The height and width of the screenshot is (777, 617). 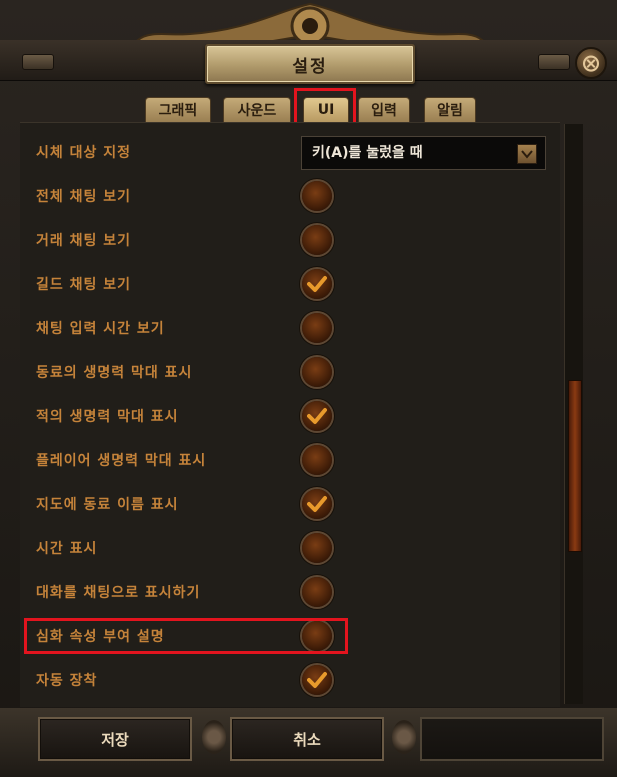 What do you see at coordinates (100, 329) in the screenshot?
I see `setting-label: 채팅 입력 시간 보기` at bounding box center [100, 329].